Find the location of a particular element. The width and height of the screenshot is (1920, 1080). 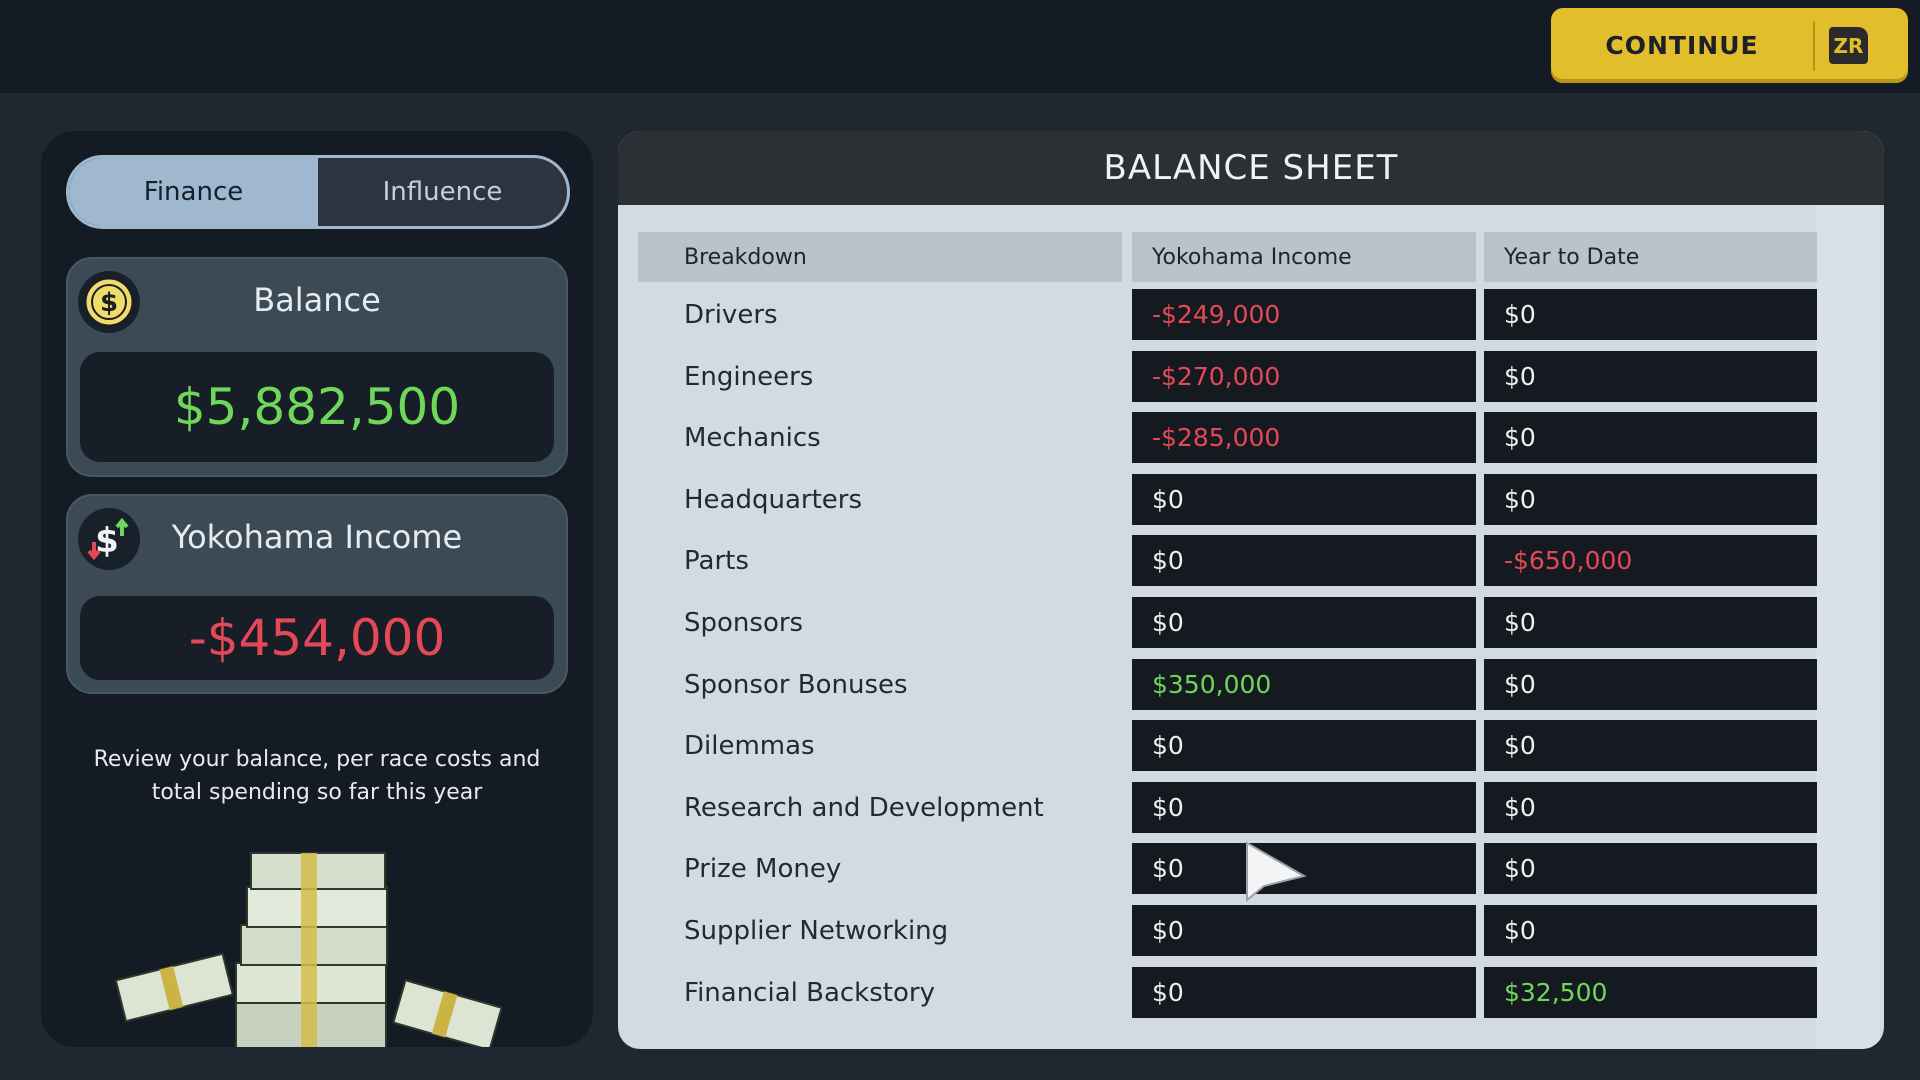

divider is located at coordinates (1814, 45).